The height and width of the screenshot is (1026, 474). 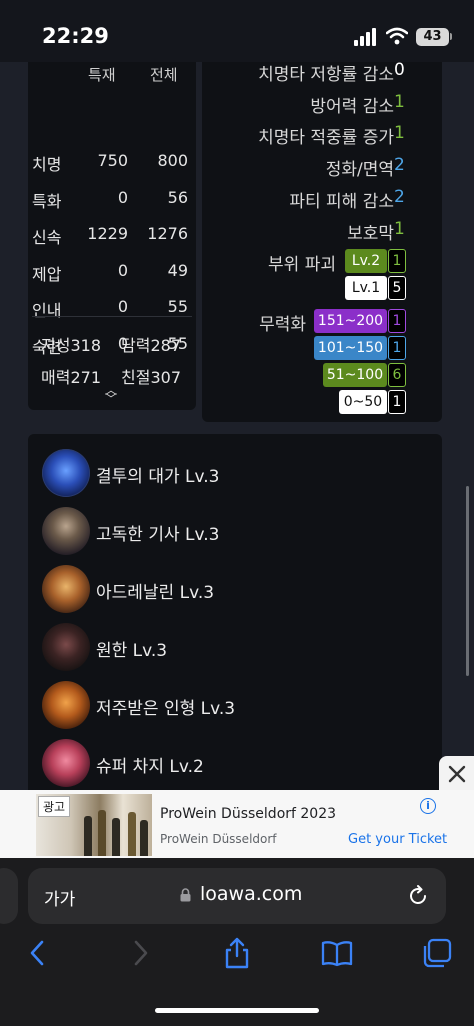 What do you see at coordinates (66, 705) in the screenshot?
I see `cursed-doll-icon` at bounding box center [66, 705].